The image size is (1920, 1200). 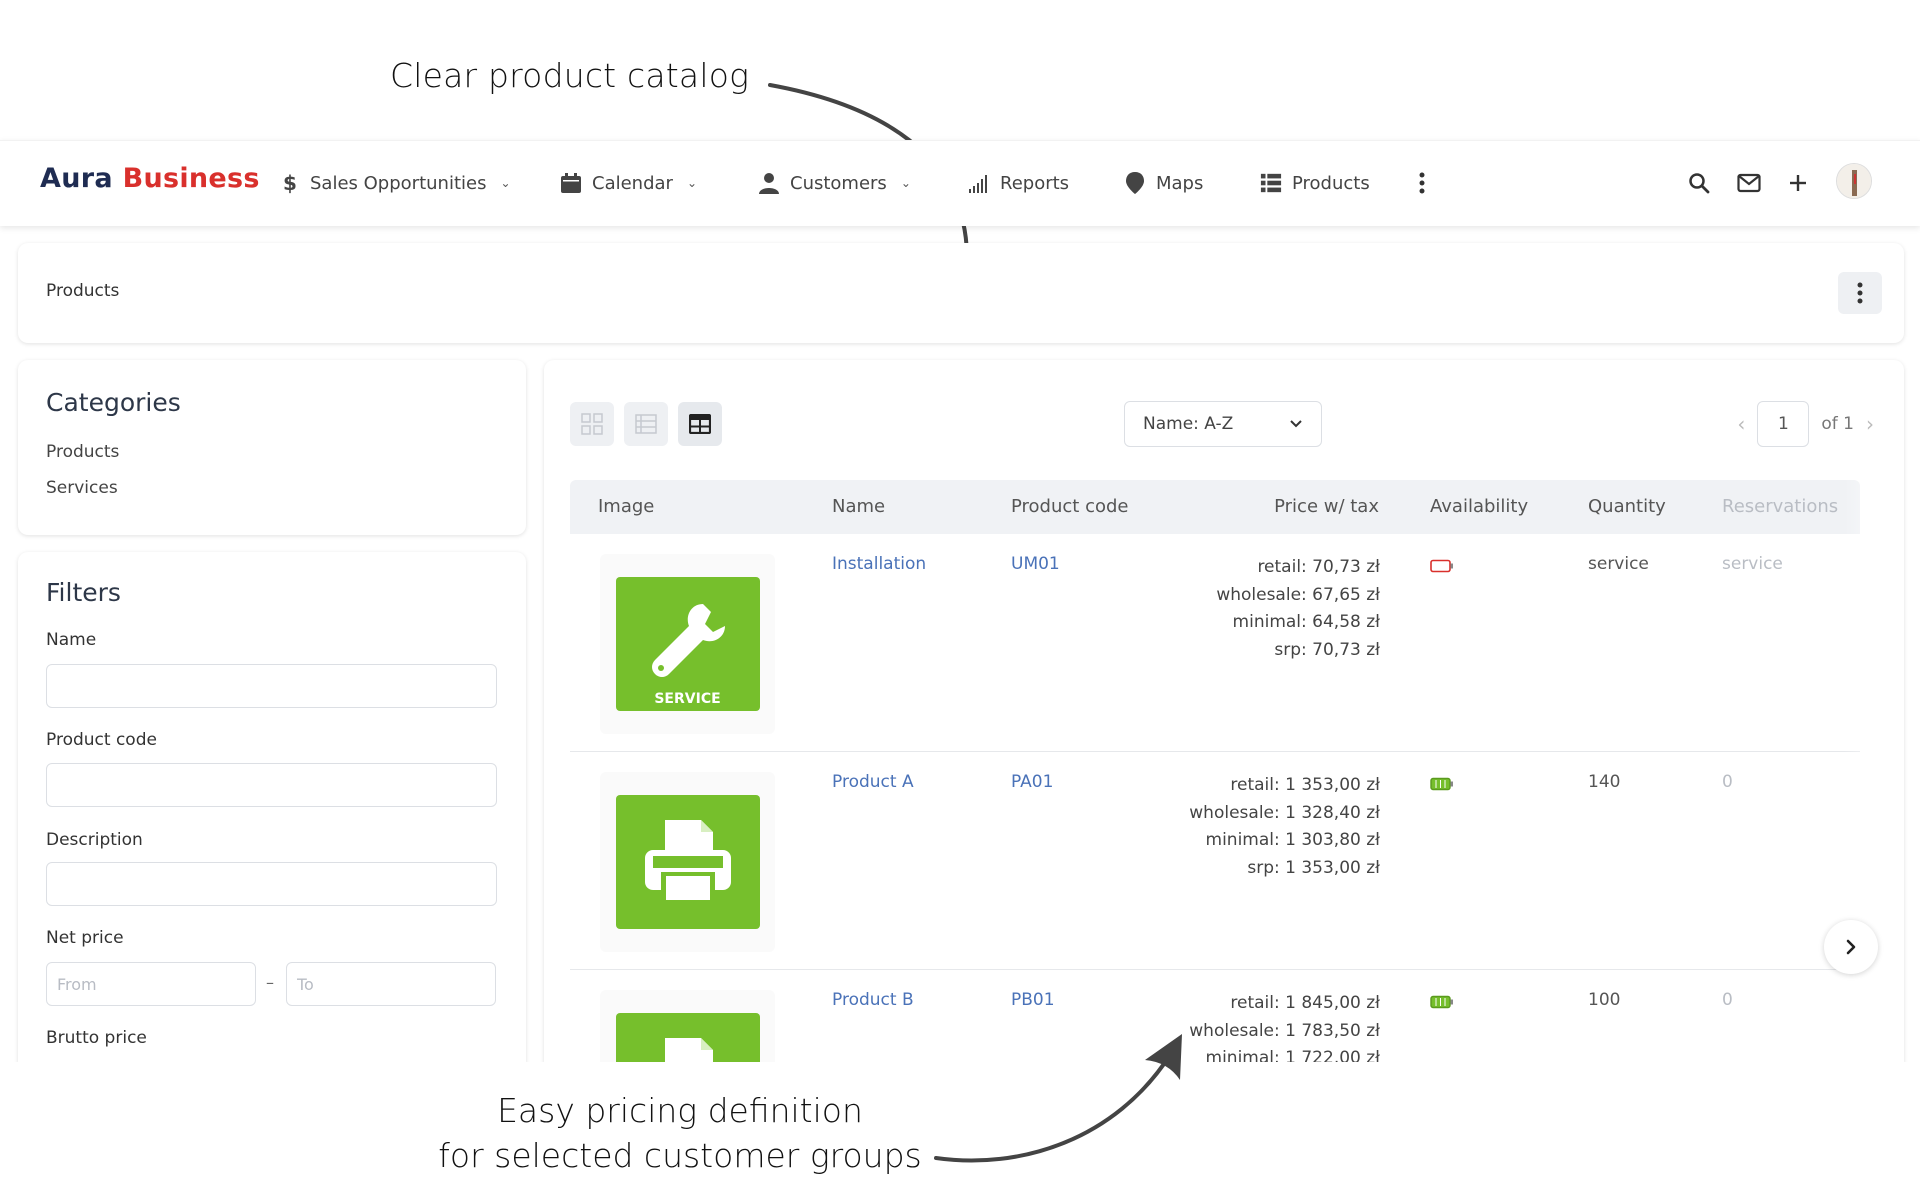 What do you see at coordinates (1188, 424) in the screenshot?
I see `sort-value: Name: A-Z` at bounding box center [1188, 424].